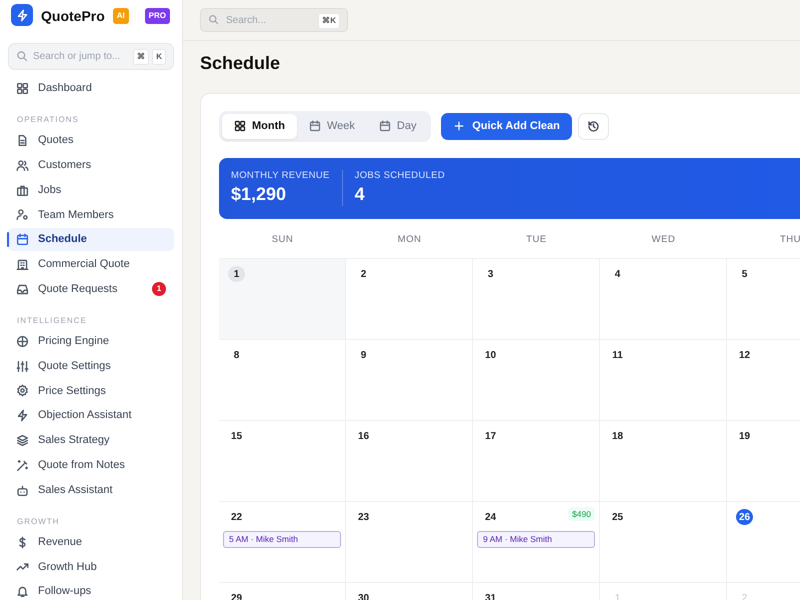  I want to click on day-cell: 15, so click(282, 460).